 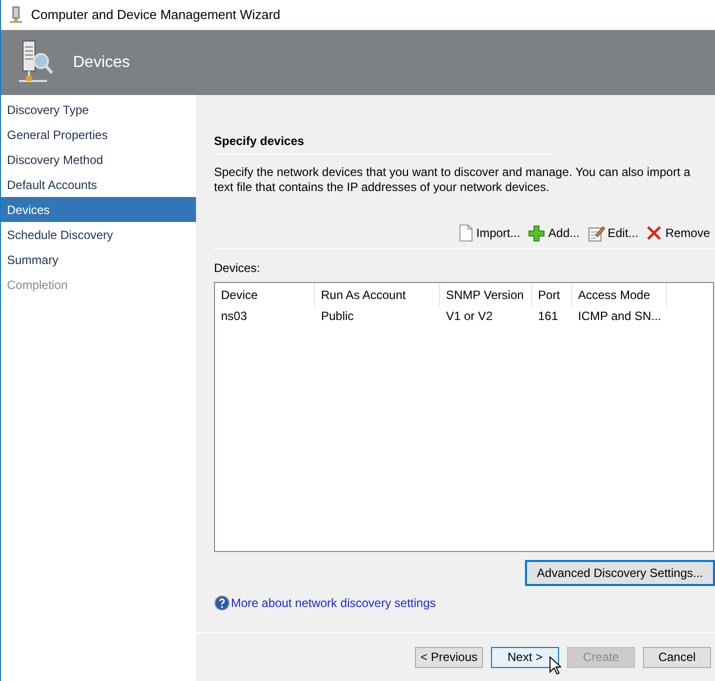 I want to click on wizard-step: Default Accounts, so click(x=98, y=184).